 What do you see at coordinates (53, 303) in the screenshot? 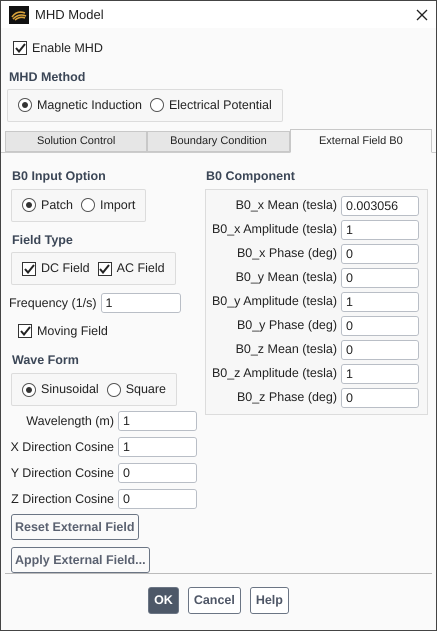
I see `field-label: Frequency (1/s)` at bounding box center [53, 303].